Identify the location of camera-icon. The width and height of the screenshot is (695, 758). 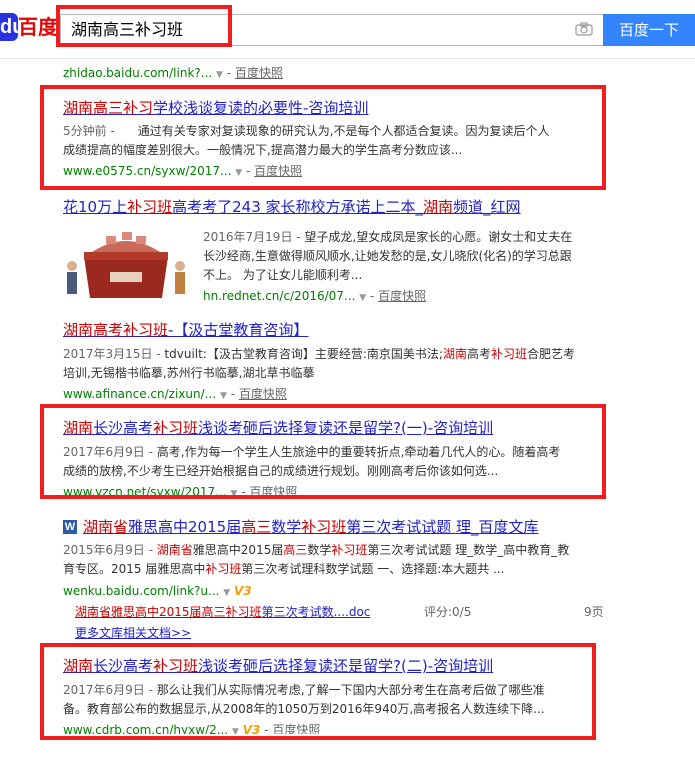
(584, 29).